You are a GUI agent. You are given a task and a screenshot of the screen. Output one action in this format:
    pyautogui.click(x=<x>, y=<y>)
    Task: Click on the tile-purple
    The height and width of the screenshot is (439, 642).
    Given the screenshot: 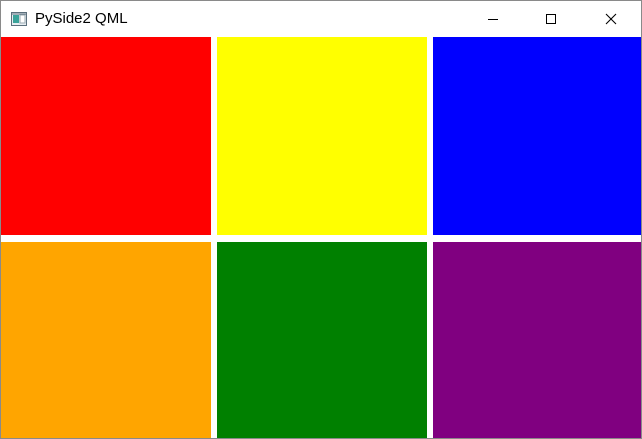 What is the action you would take?
    pyautogui.click(x=537, y=340)
    